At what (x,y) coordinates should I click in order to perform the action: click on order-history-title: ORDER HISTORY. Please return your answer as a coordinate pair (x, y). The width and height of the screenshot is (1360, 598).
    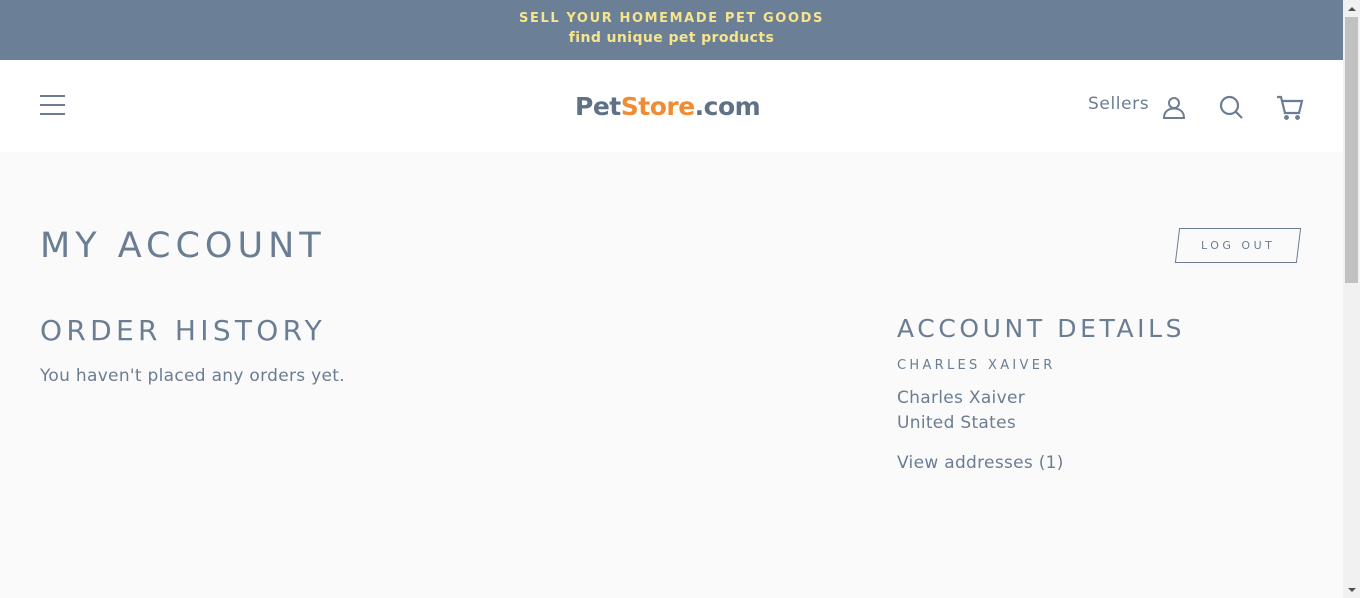
    Looking at the image, I should click on (183, 330).